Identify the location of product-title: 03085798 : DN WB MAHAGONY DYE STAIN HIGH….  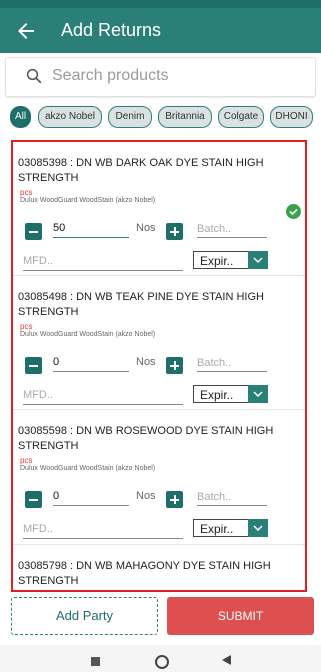
(144, 573).